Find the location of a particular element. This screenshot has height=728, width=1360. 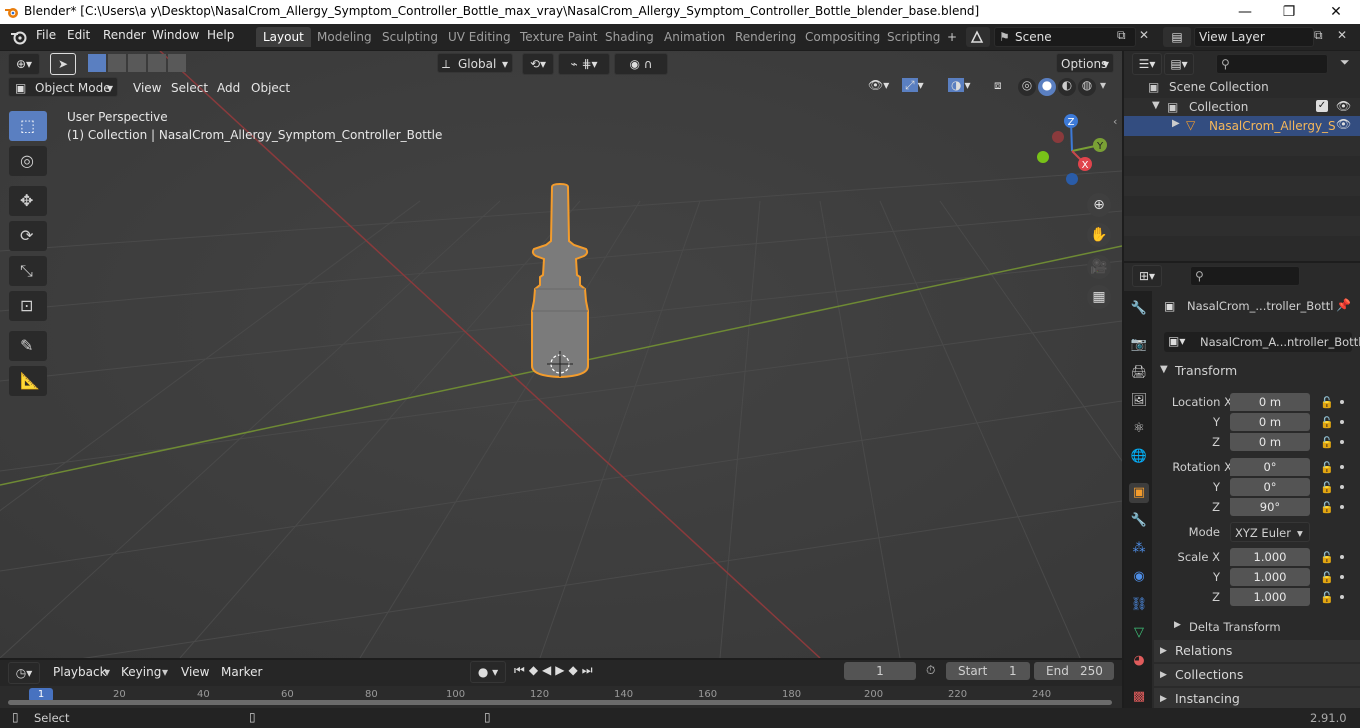

timeline-menu-playback: Playback is located at coordinates (80, 672).